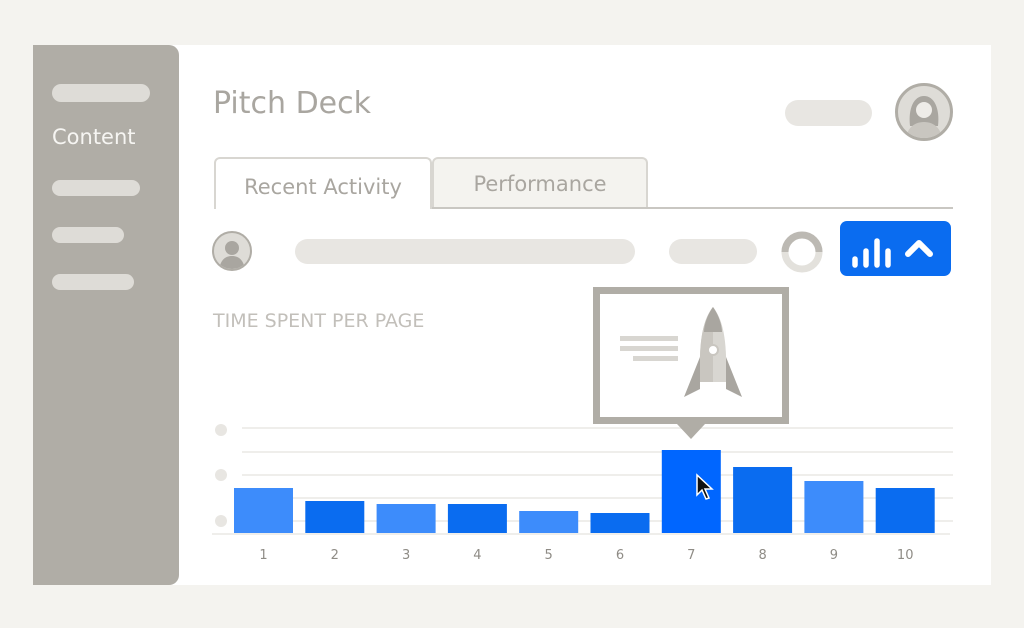  What do you see at coordinates (762, 555) in the screenshot?
I see `x-tick-label: 8` at bounding box center [762, 555].